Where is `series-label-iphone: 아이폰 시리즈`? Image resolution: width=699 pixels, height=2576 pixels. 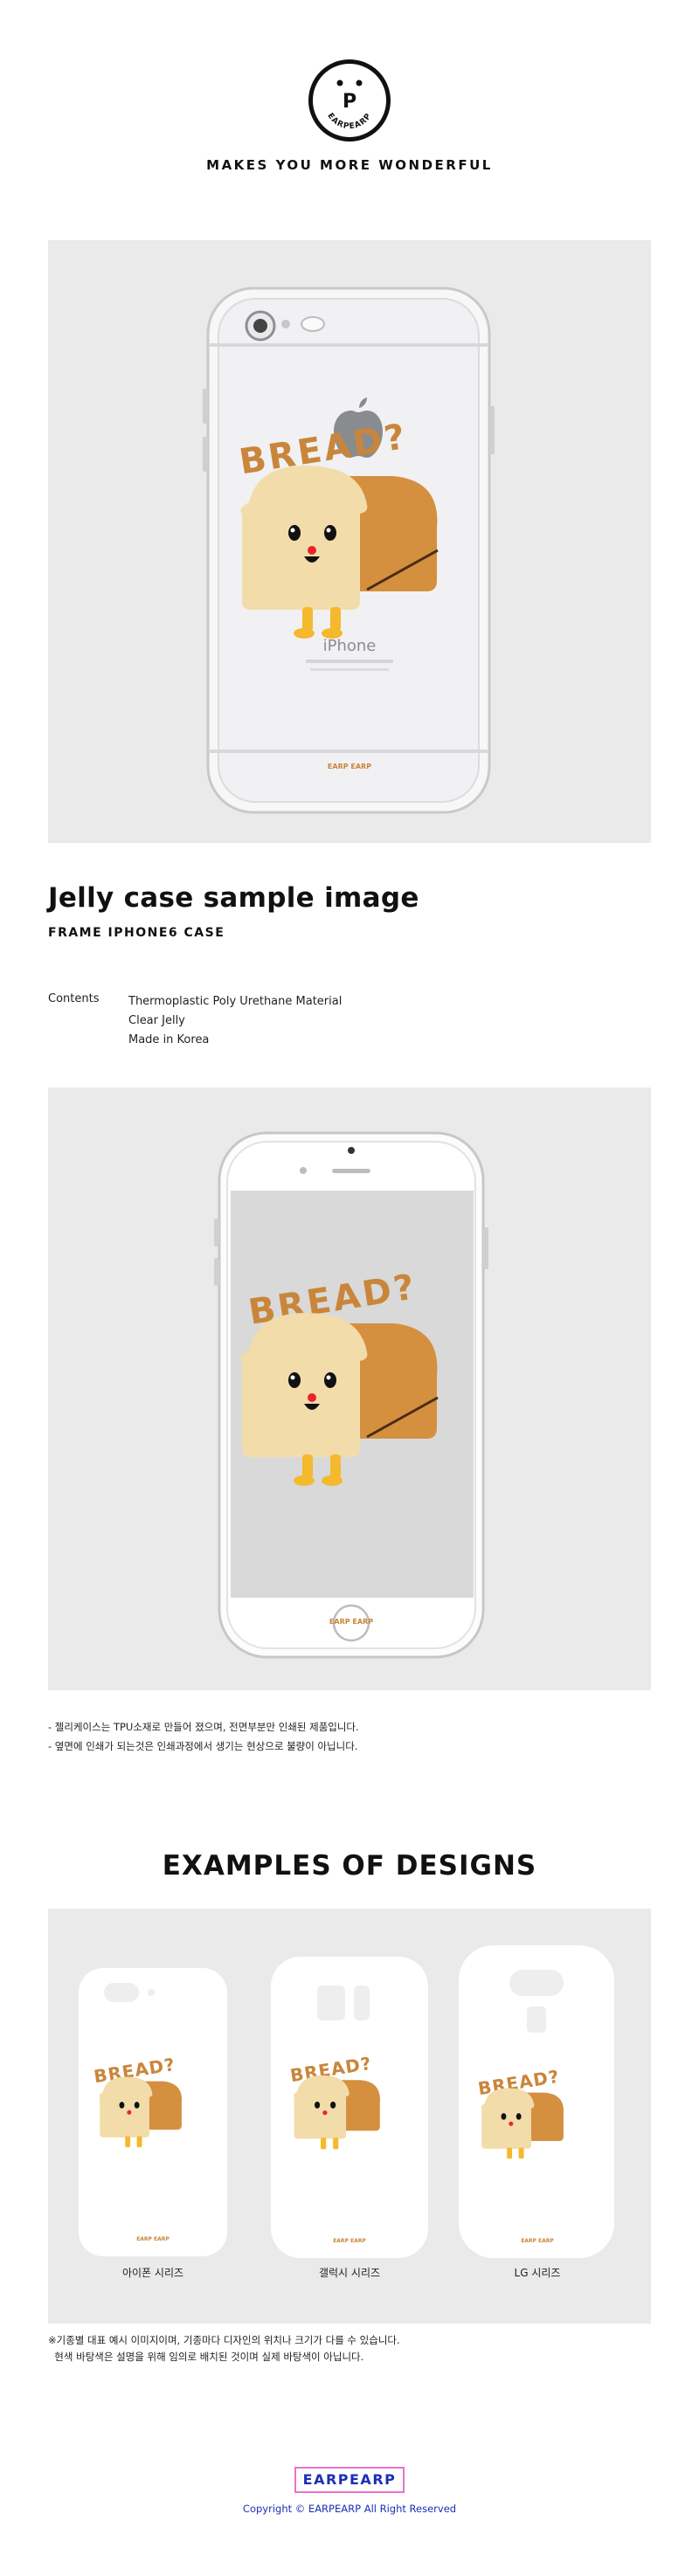 series-label-iphone: 아이폰 시리즈 is located at coordinates (153, 2273).